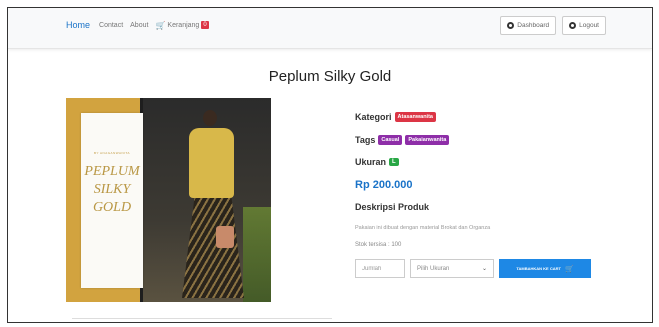  Describe the element at coordinates (112, 153) in the screenshot. I see `image-card-subtitle: BY ANAGANWANITA` at that location.